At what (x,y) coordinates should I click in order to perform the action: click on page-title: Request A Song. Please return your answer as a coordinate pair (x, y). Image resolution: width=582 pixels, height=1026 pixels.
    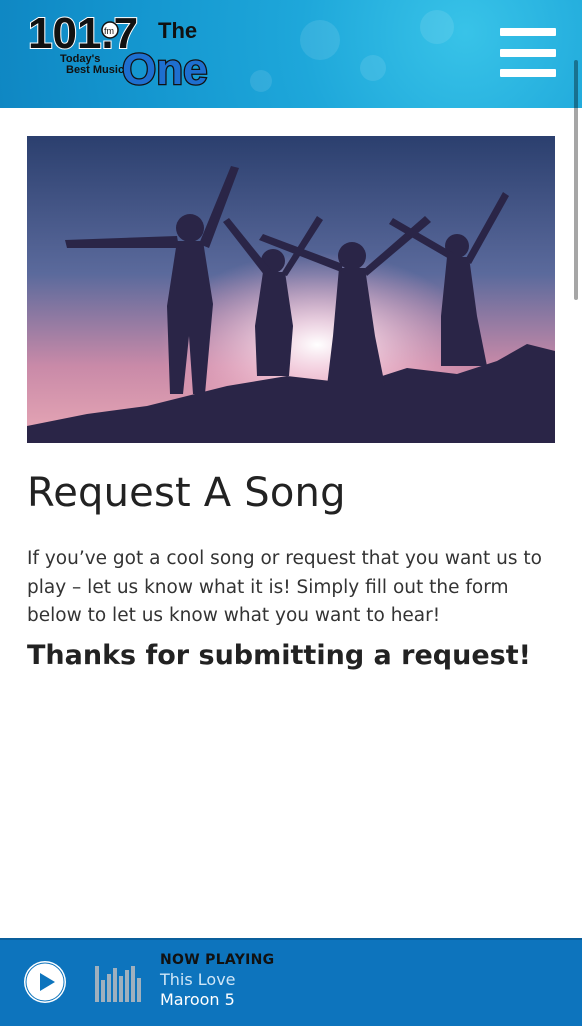
    Looking at the image, I should click on (186, 493).